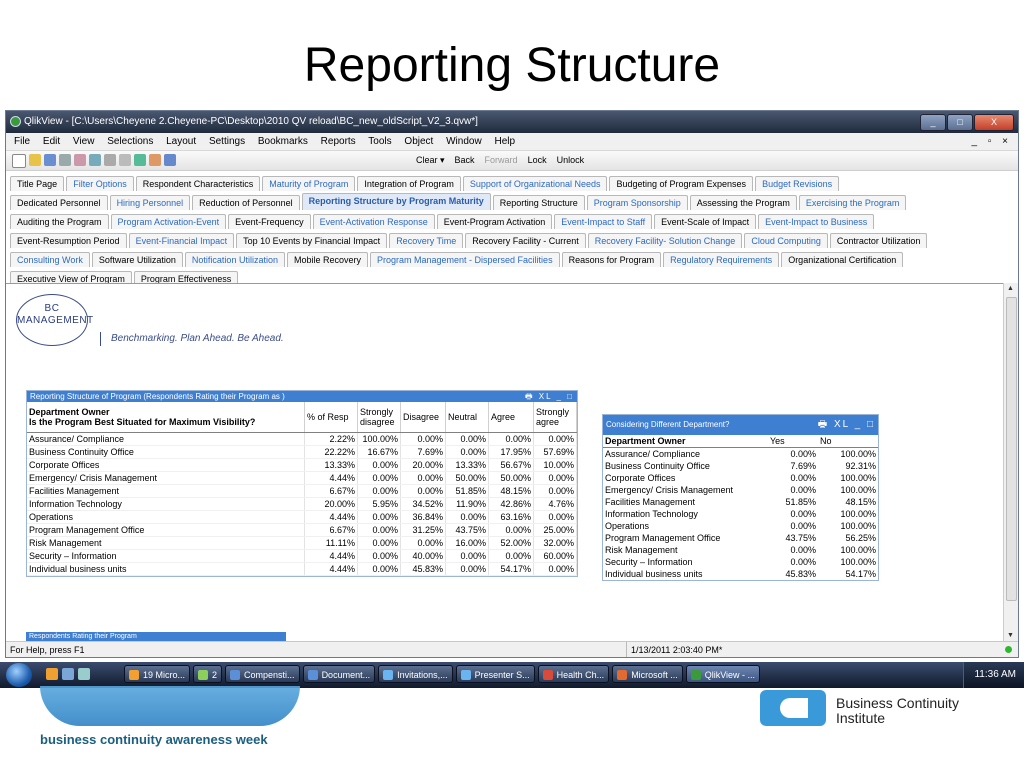 The height and width of the screenshot is (768, 1024). What do you see at coordinates (603, 221) in the screenshot?
I see `sheet-tab: Event-Impact to Staff` at bounding box center [603, 221].